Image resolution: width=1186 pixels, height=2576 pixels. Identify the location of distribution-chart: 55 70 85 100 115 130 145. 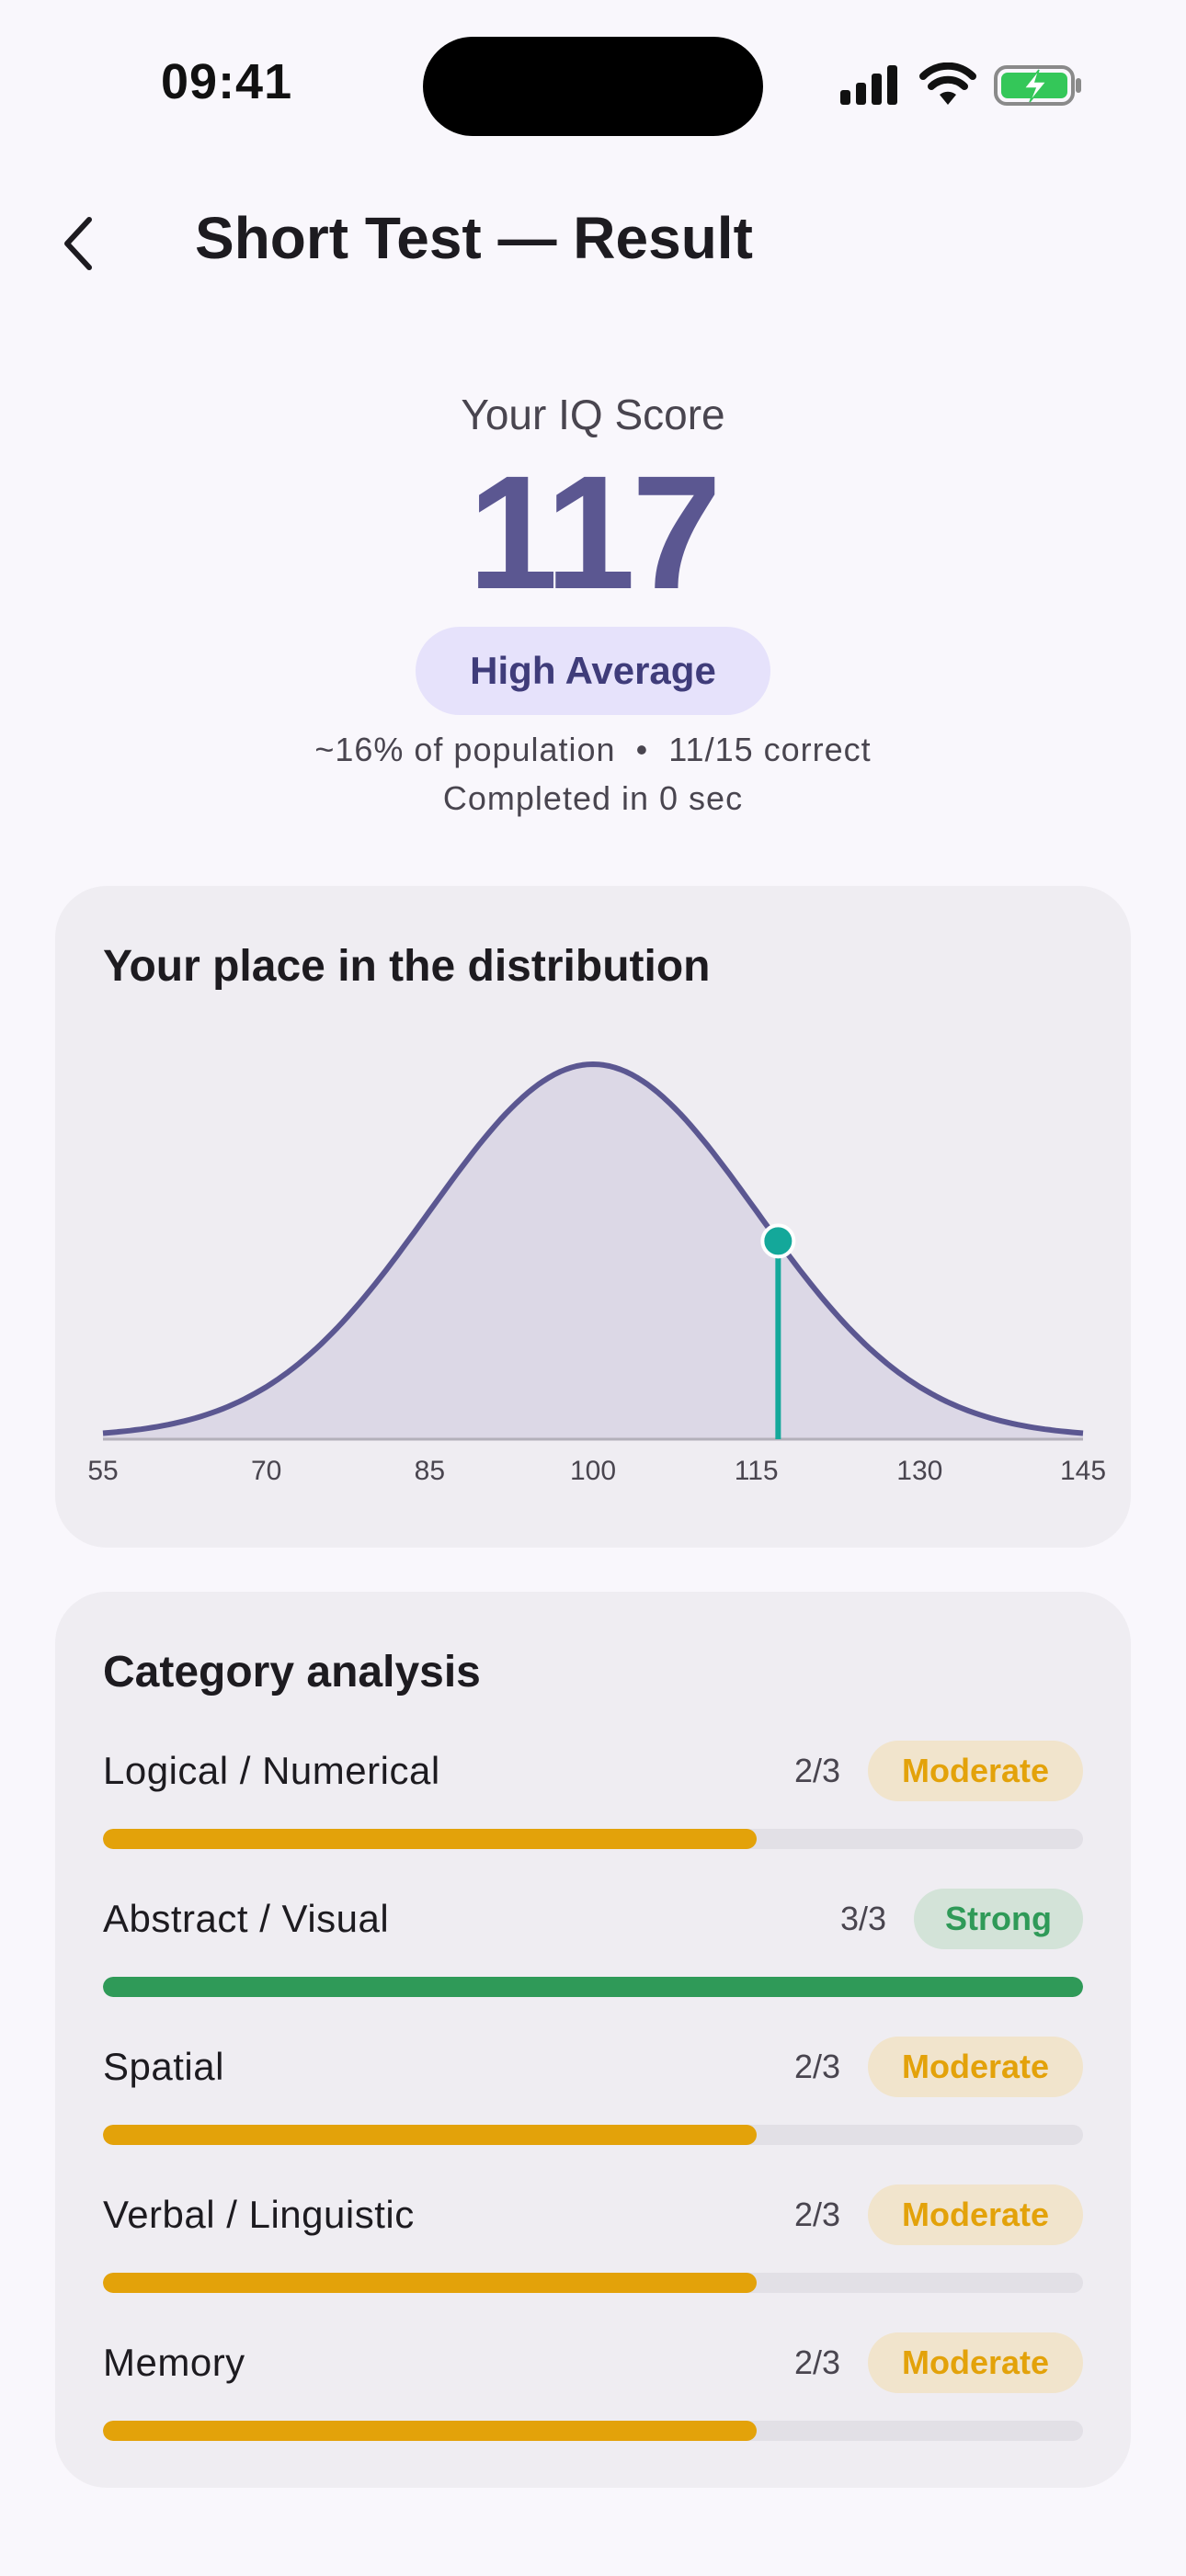
(596, 1273).